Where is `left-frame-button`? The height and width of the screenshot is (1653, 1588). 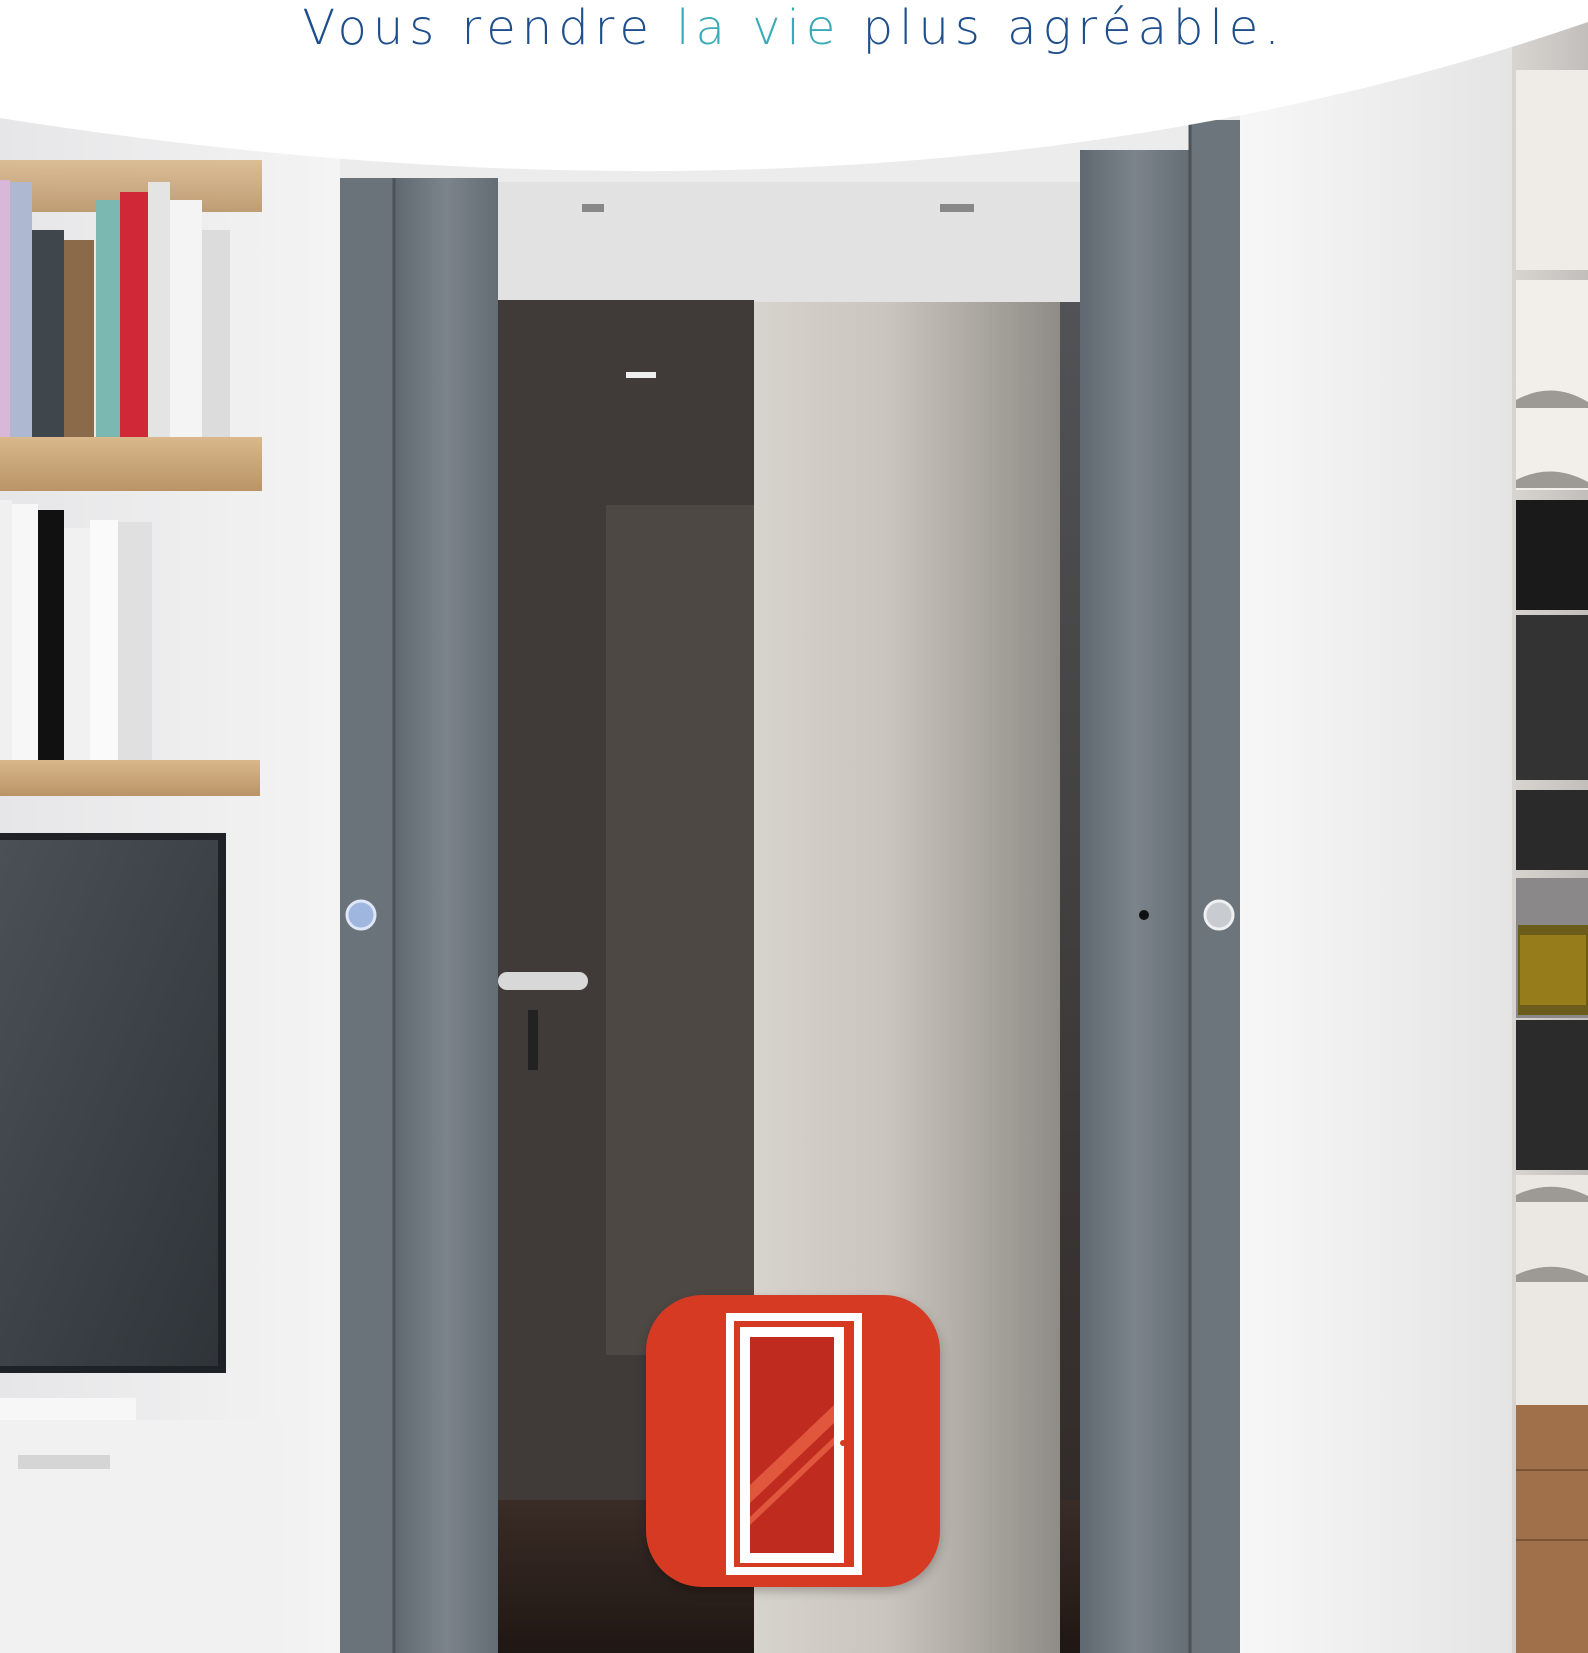
left-frame-button is located at coordinates (361, 915).